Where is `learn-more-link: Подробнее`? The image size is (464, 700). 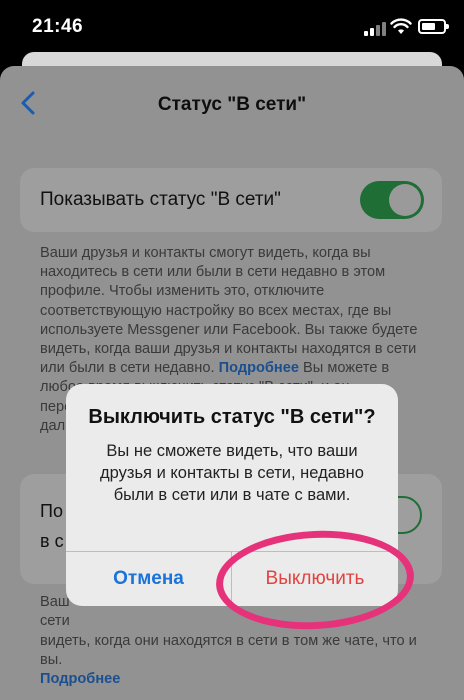 learn-more-link: Подробнее is located at coordinates (259, 368).